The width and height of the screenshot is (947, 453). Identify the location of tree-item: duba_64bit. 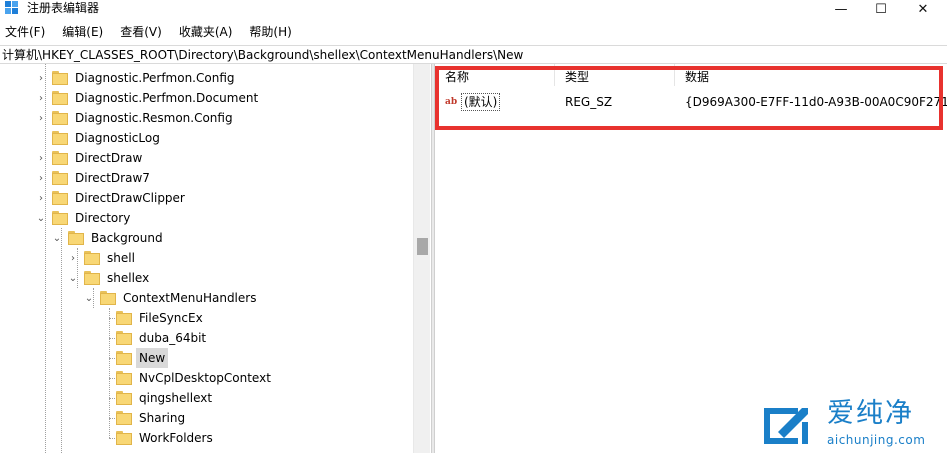
(154, 338).